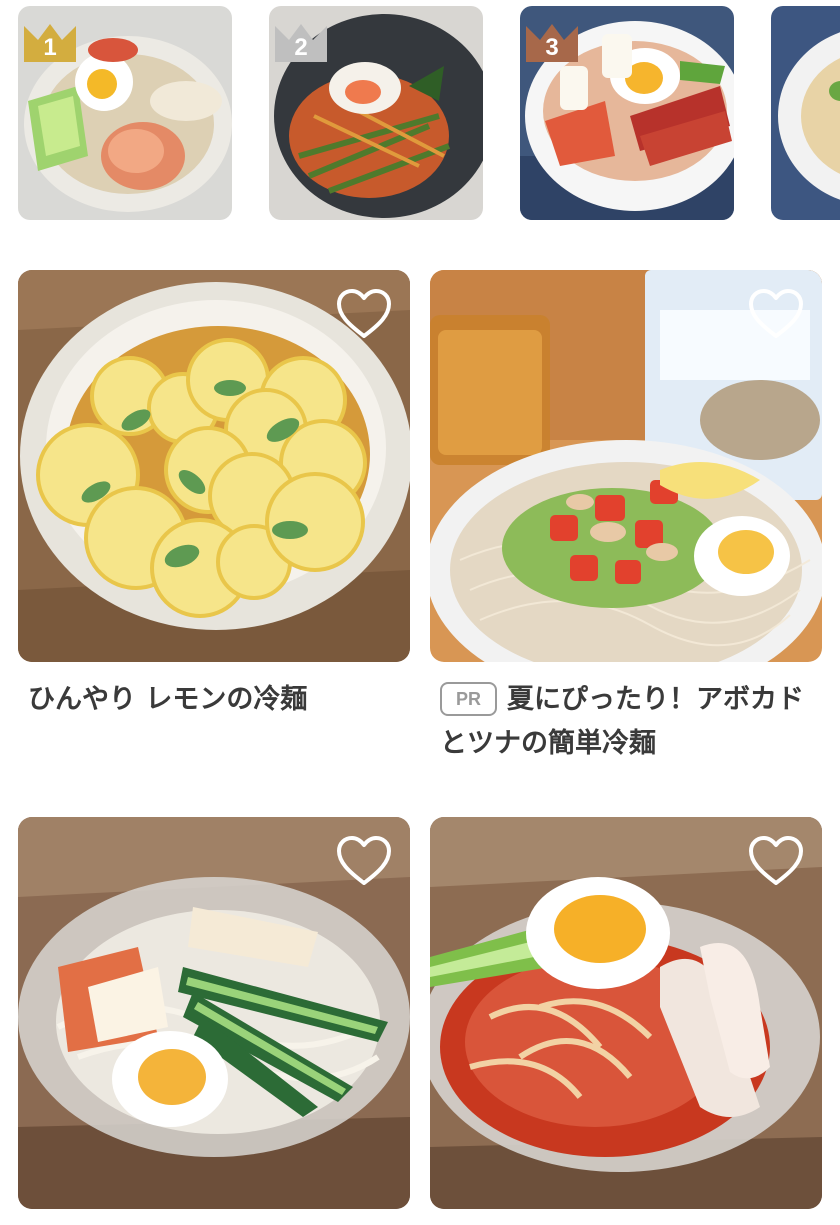 Image resolution: width=840 pixels, height=1225 pixels. Describe the element at coordinates (469, 699) in the screenshot. I see `pr-badge: PR` at that location.